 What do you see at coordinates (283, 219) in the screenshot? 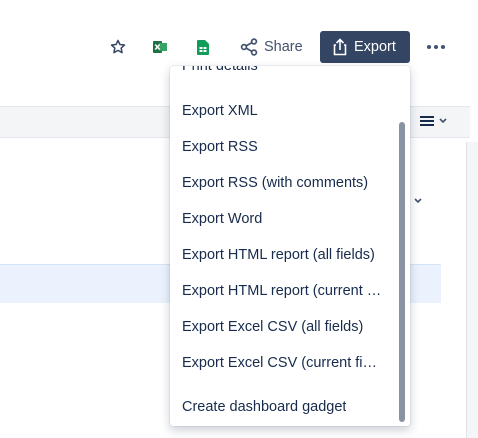
I see `menu-item-export-word: Export Word` at bounding box center [283, 219].